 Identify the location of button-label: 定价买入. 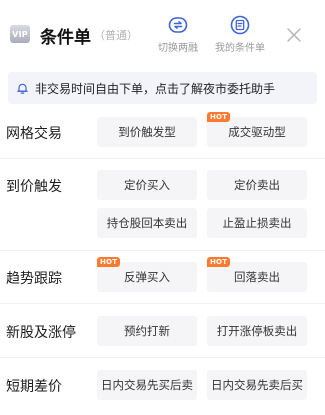
(147, 185).